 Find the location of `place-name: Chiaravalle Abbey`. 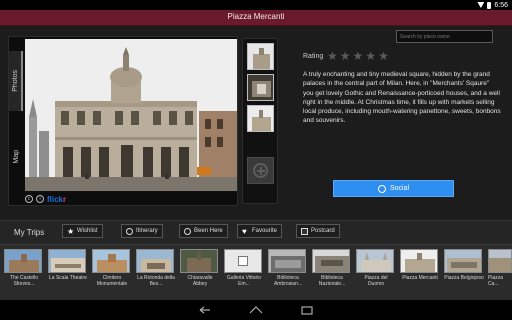

place-name: Chiaravalle Abbey is located at coordinates (200, 281).